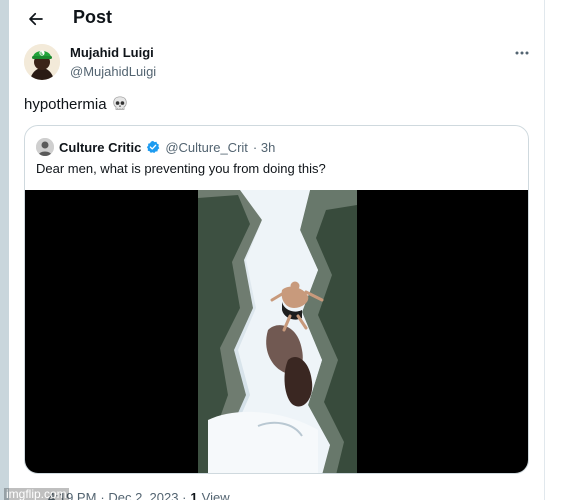 The height and width of the screenshot is (500, 561). Describe the element at coordinates (119, 103) in the screenshot. I see `skull-icon` at that location.